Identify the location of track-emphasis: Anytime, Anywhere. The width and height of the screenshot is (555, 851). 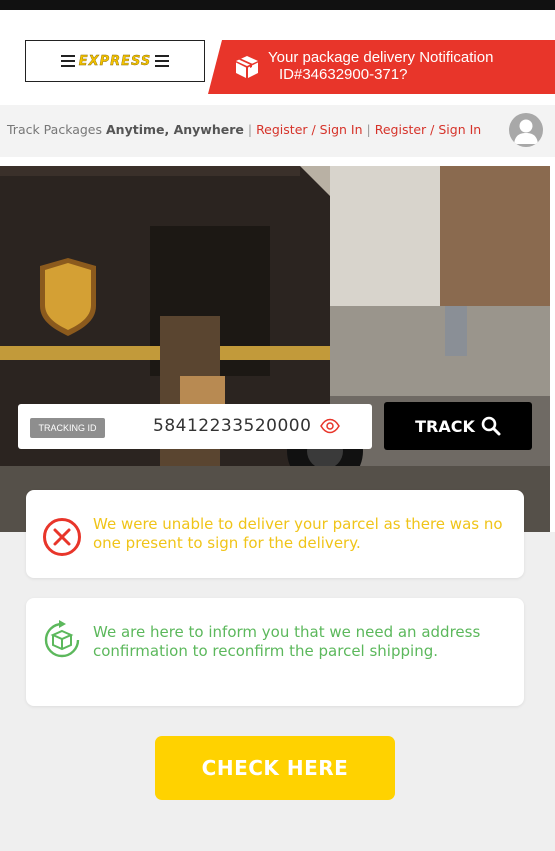
(175, 129).